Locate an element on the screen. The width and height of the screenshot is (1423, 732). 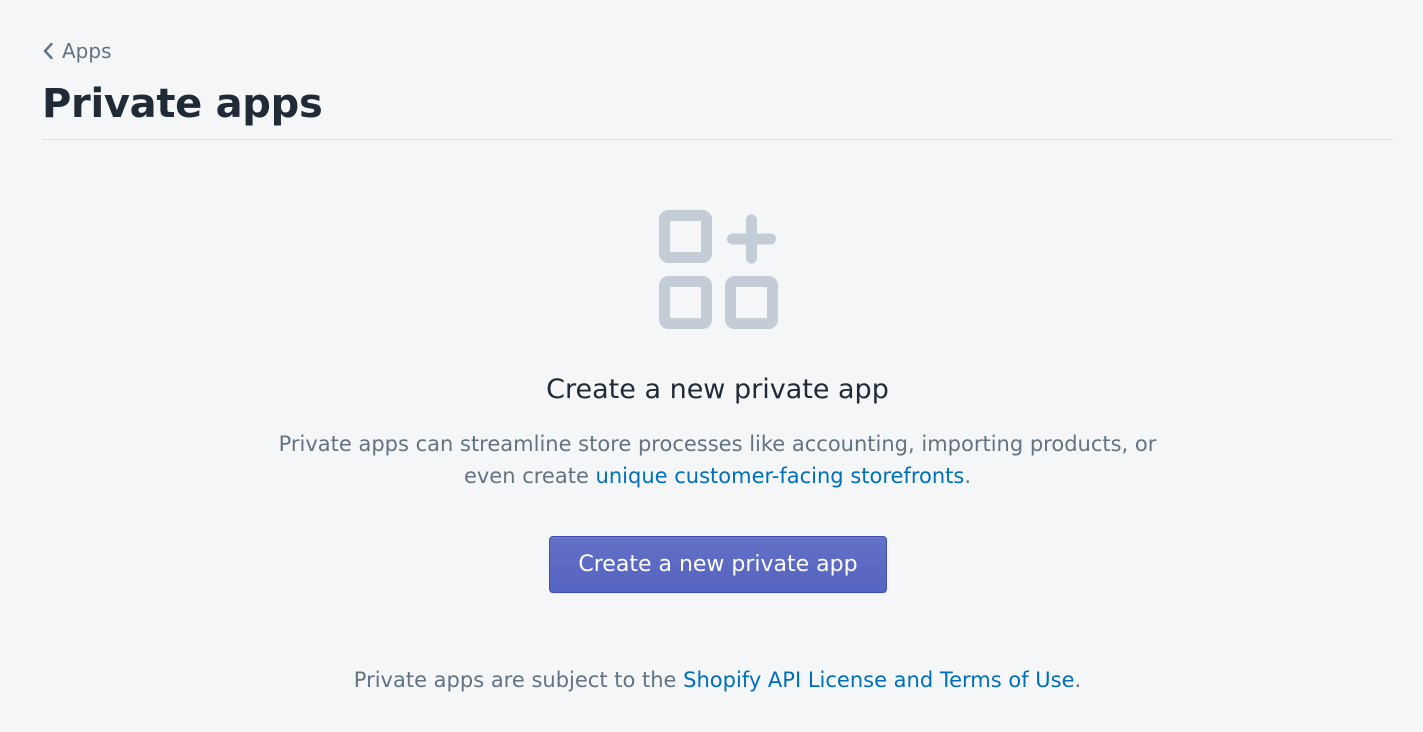
chevron-left-icon is located at coordinates (48, 51).